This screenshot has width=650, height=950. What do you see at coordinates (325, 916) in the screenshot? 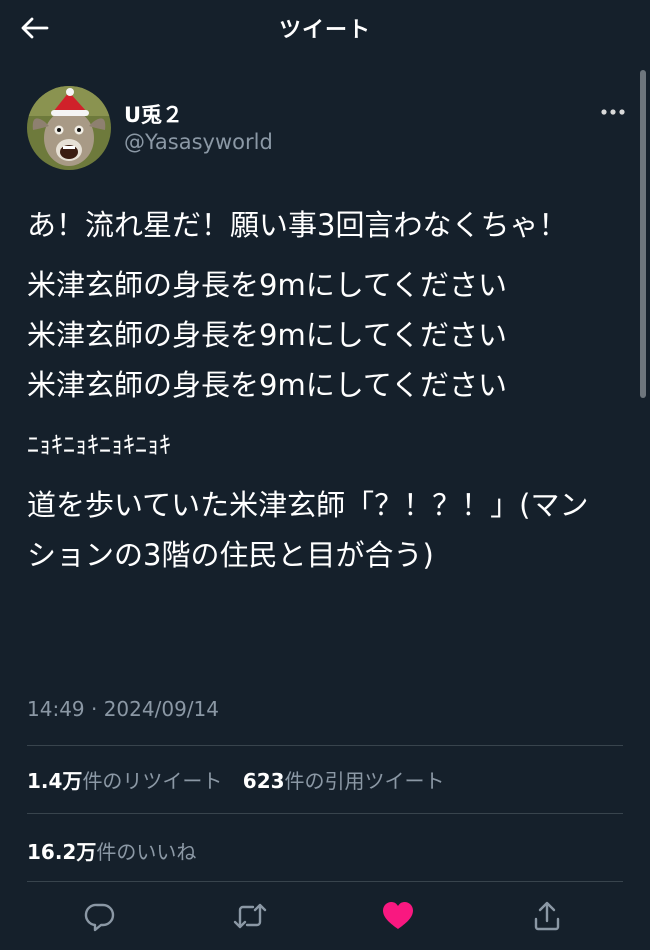
I see `action-bar` at bounding box center [325, 916].